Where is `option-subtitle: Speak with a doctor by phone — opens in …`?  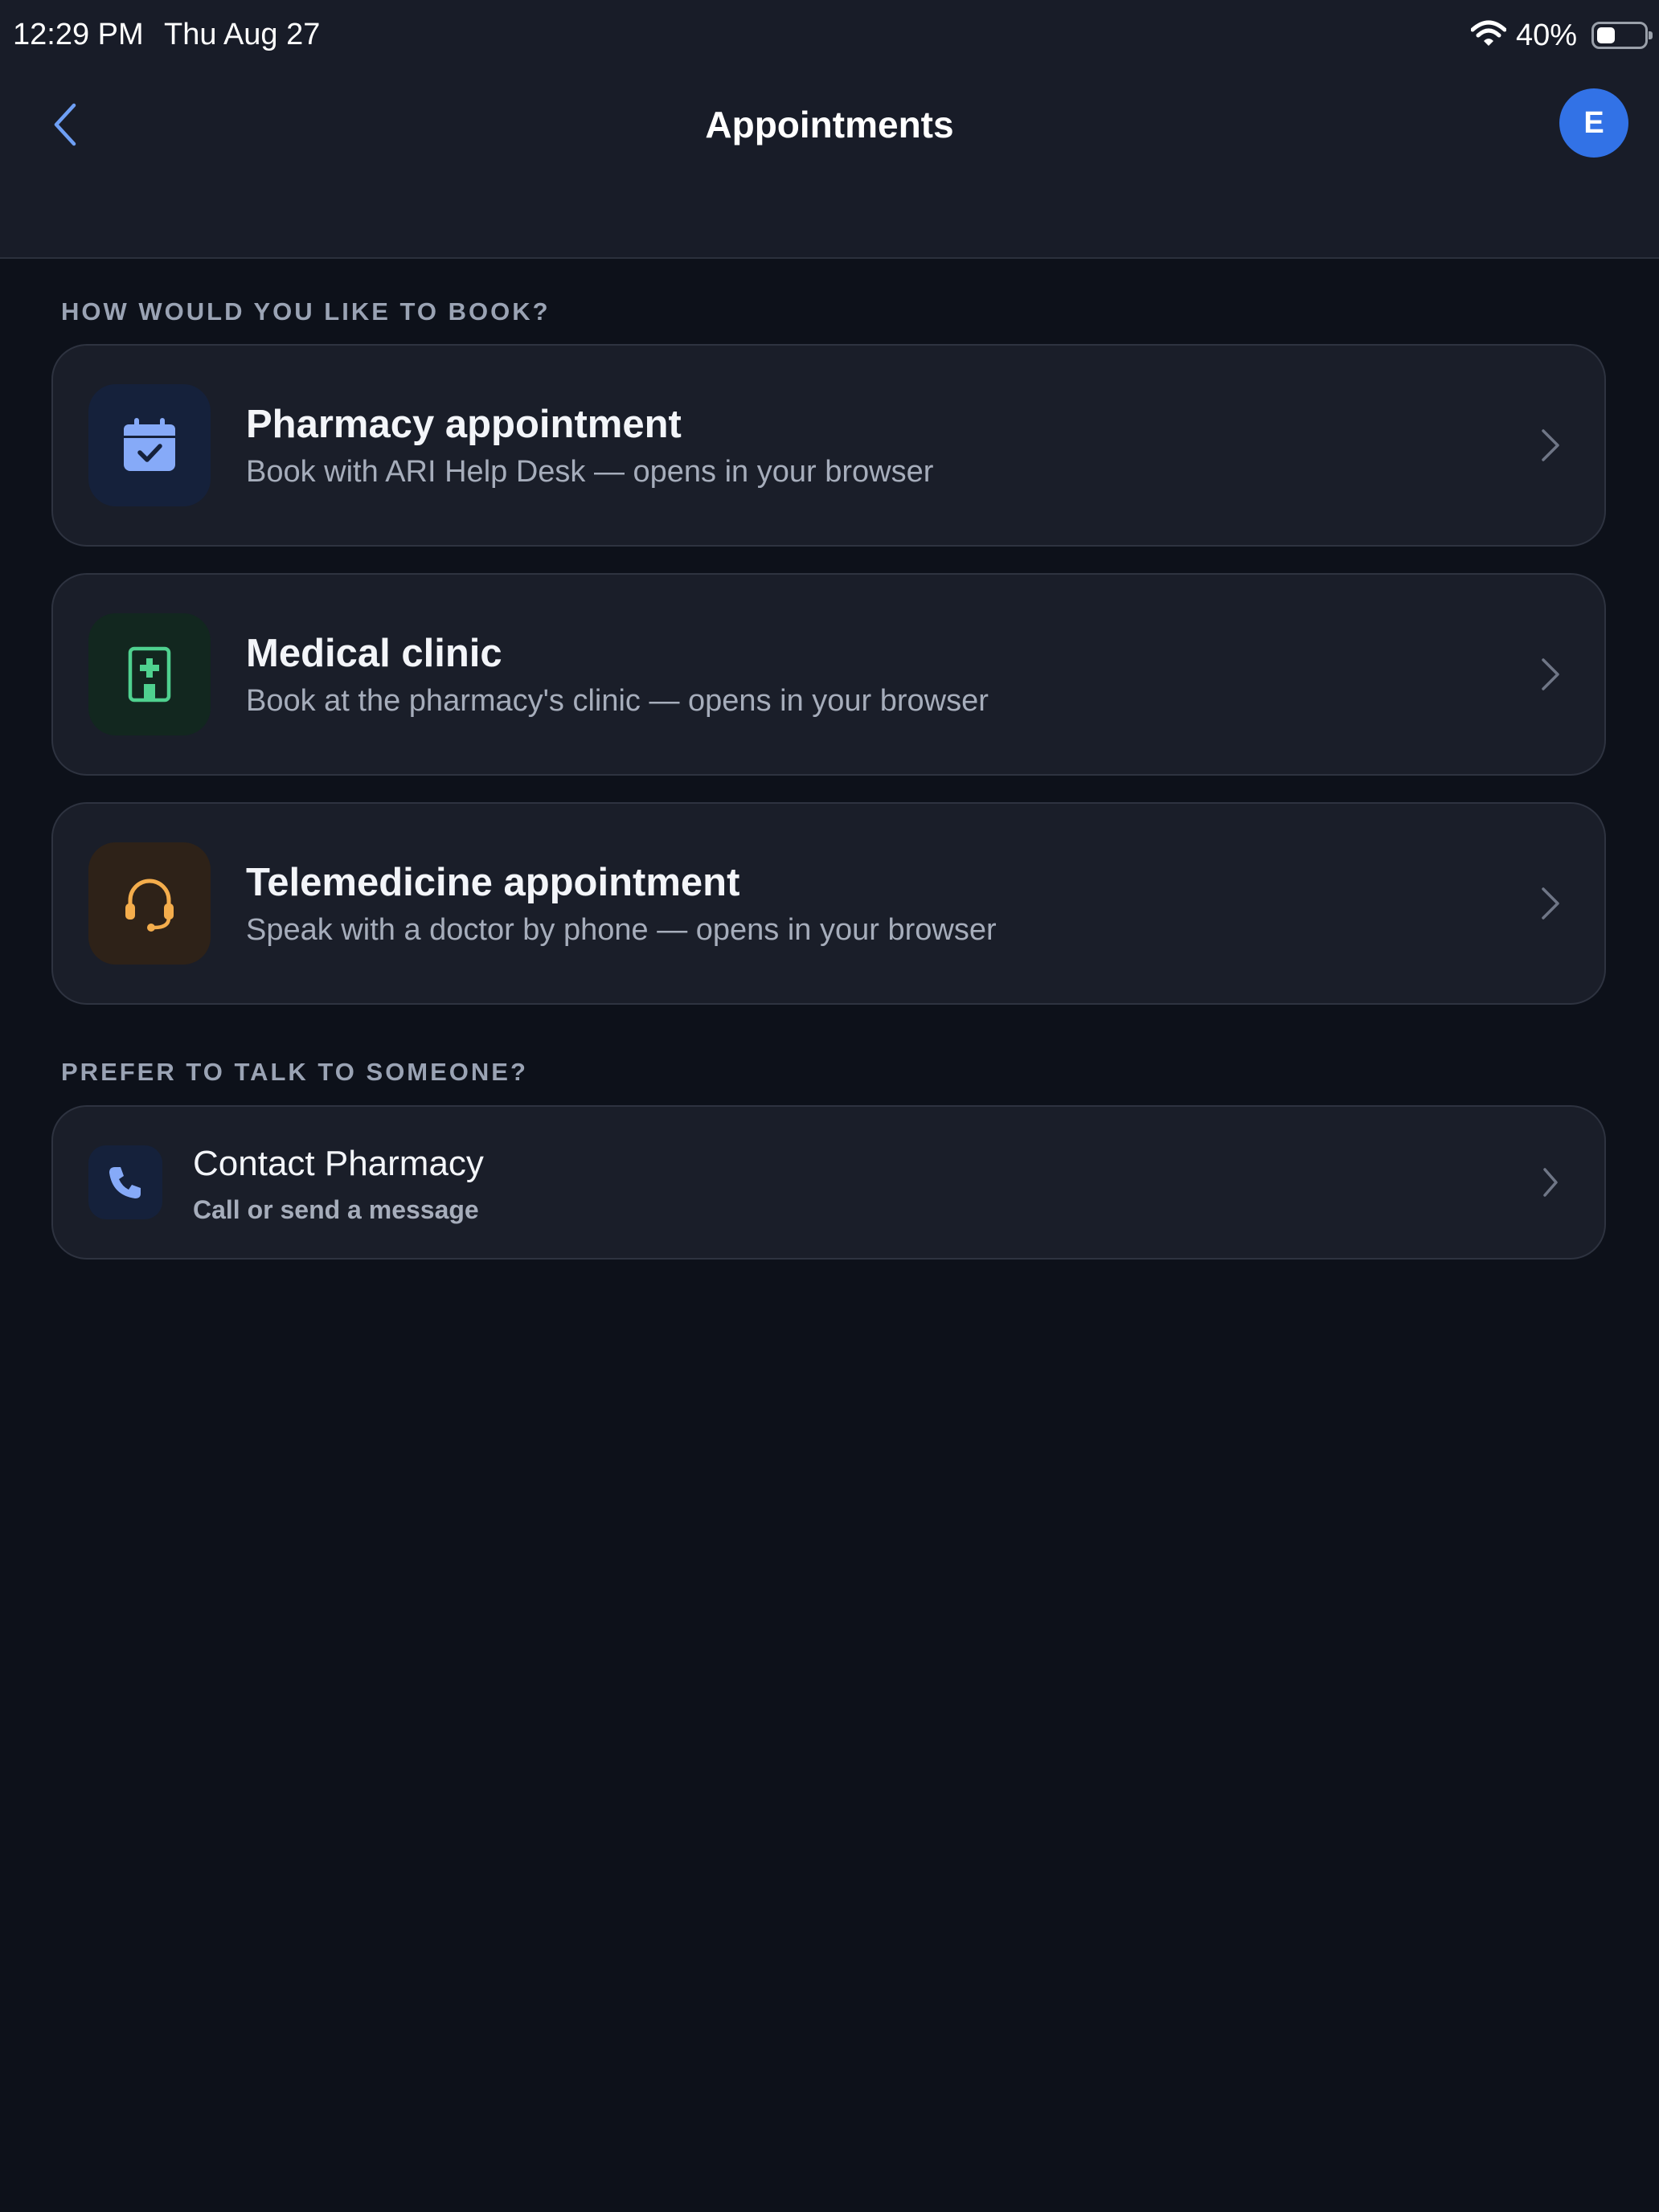 option-subtitle: Speak with a doctor by phone — opens in … is located at coordinates (621, 930).